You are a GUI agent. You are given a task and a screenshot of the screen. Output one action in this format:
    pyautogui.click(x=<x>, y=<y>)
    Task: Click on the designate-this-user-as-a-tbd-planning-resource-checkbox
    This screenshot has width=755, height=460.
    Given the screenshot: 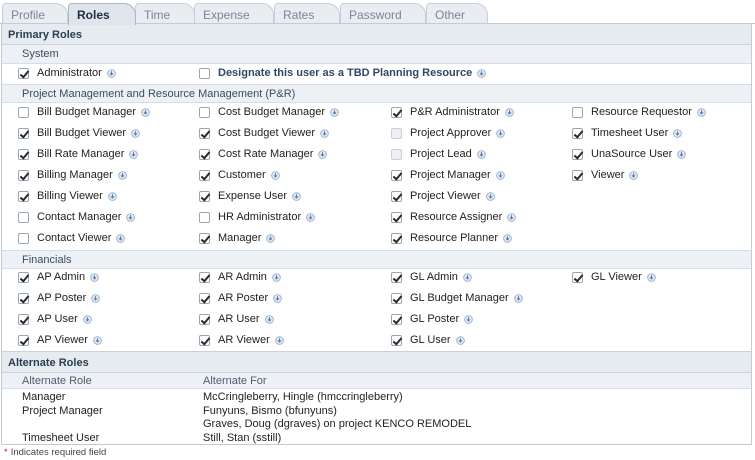 What is the action you would take?
    pyautogui.click(x=204, y=73)
    